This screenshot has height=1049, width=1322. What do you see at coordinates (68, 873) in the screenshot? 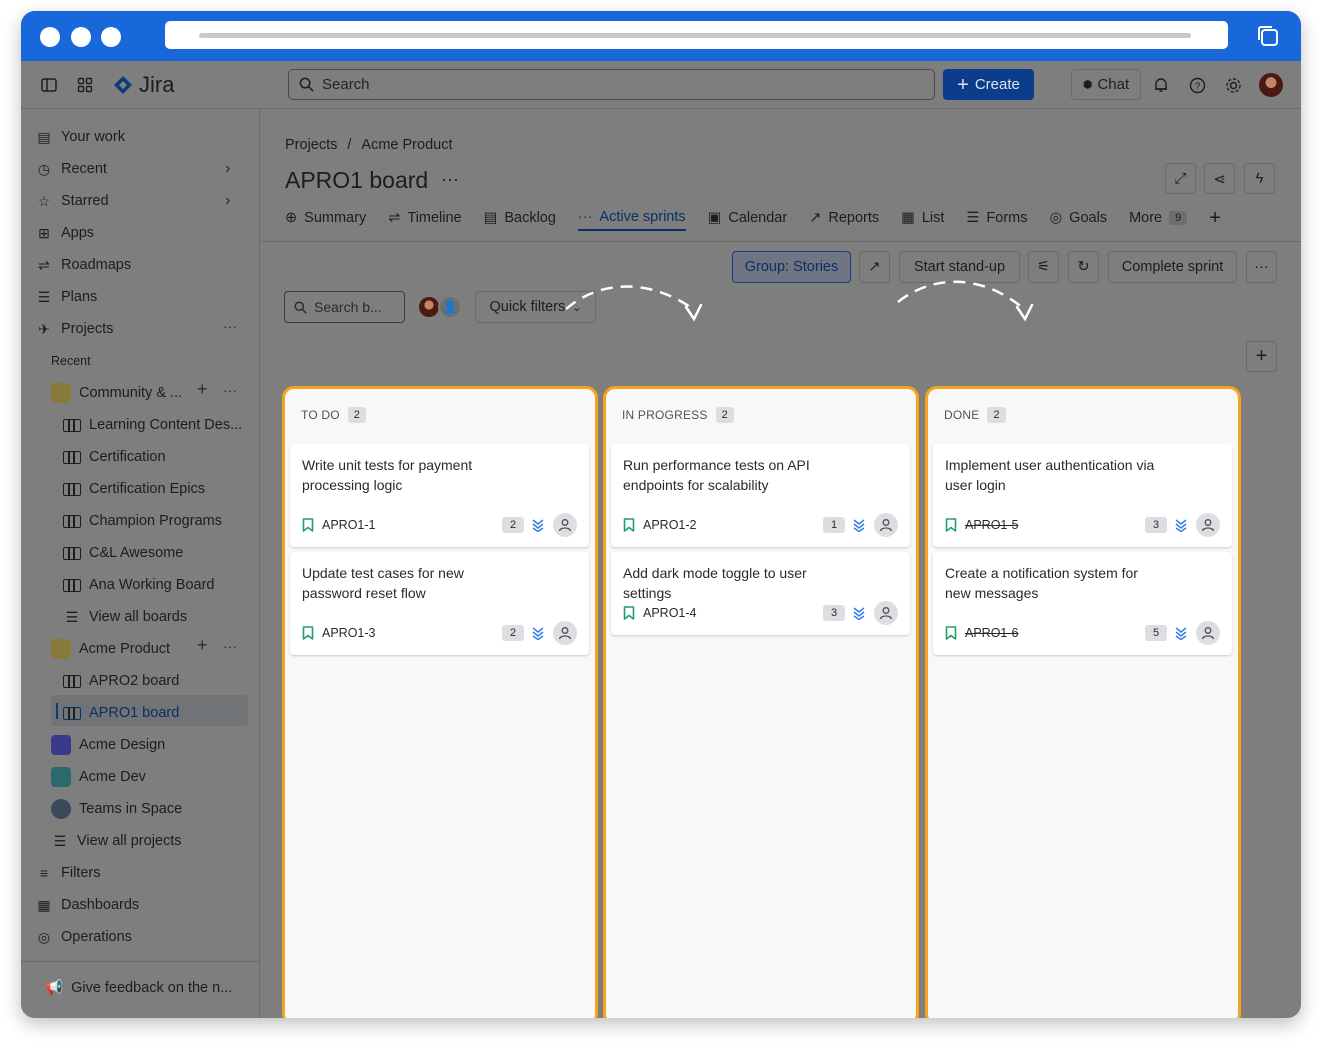
I see `sidebar-item-filters: ≡ Filters` at bounding box center [68, 873].